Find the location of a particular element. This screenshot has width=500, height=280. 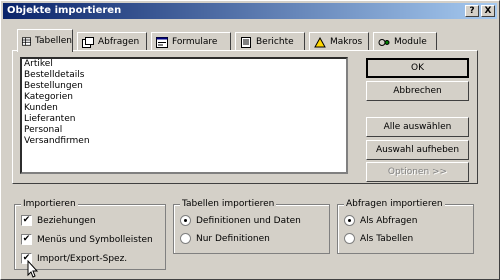

help-button: ? is located at coordinates (472, 11).